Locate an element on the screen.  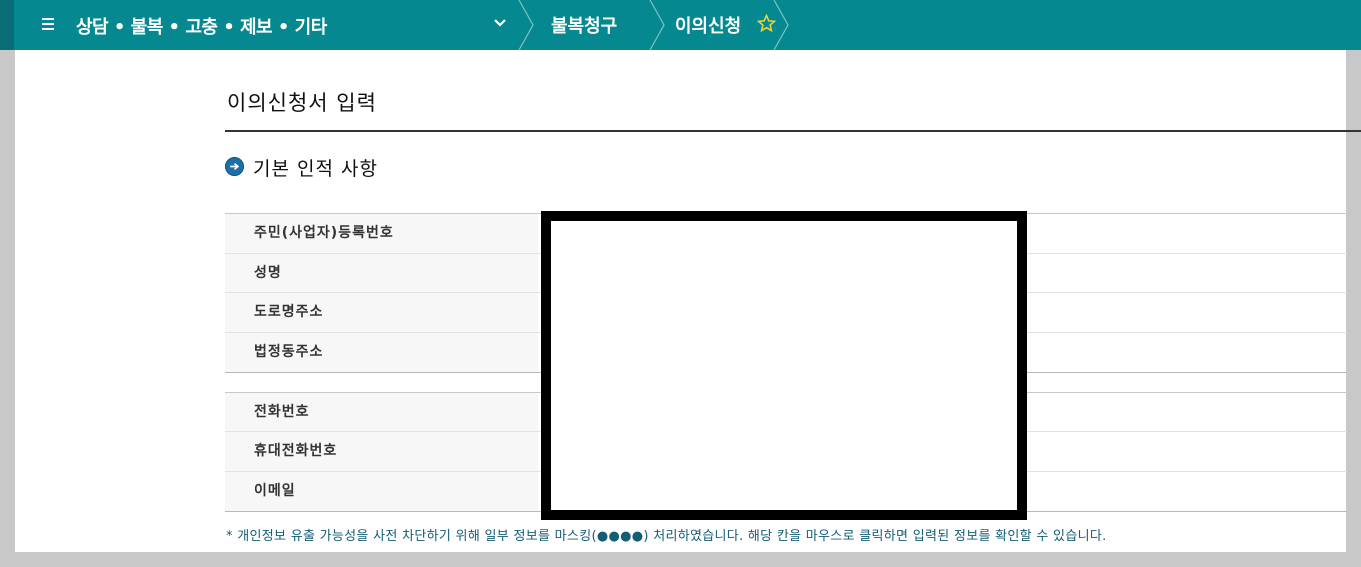
title-divider is located at coordinates (793, 131).